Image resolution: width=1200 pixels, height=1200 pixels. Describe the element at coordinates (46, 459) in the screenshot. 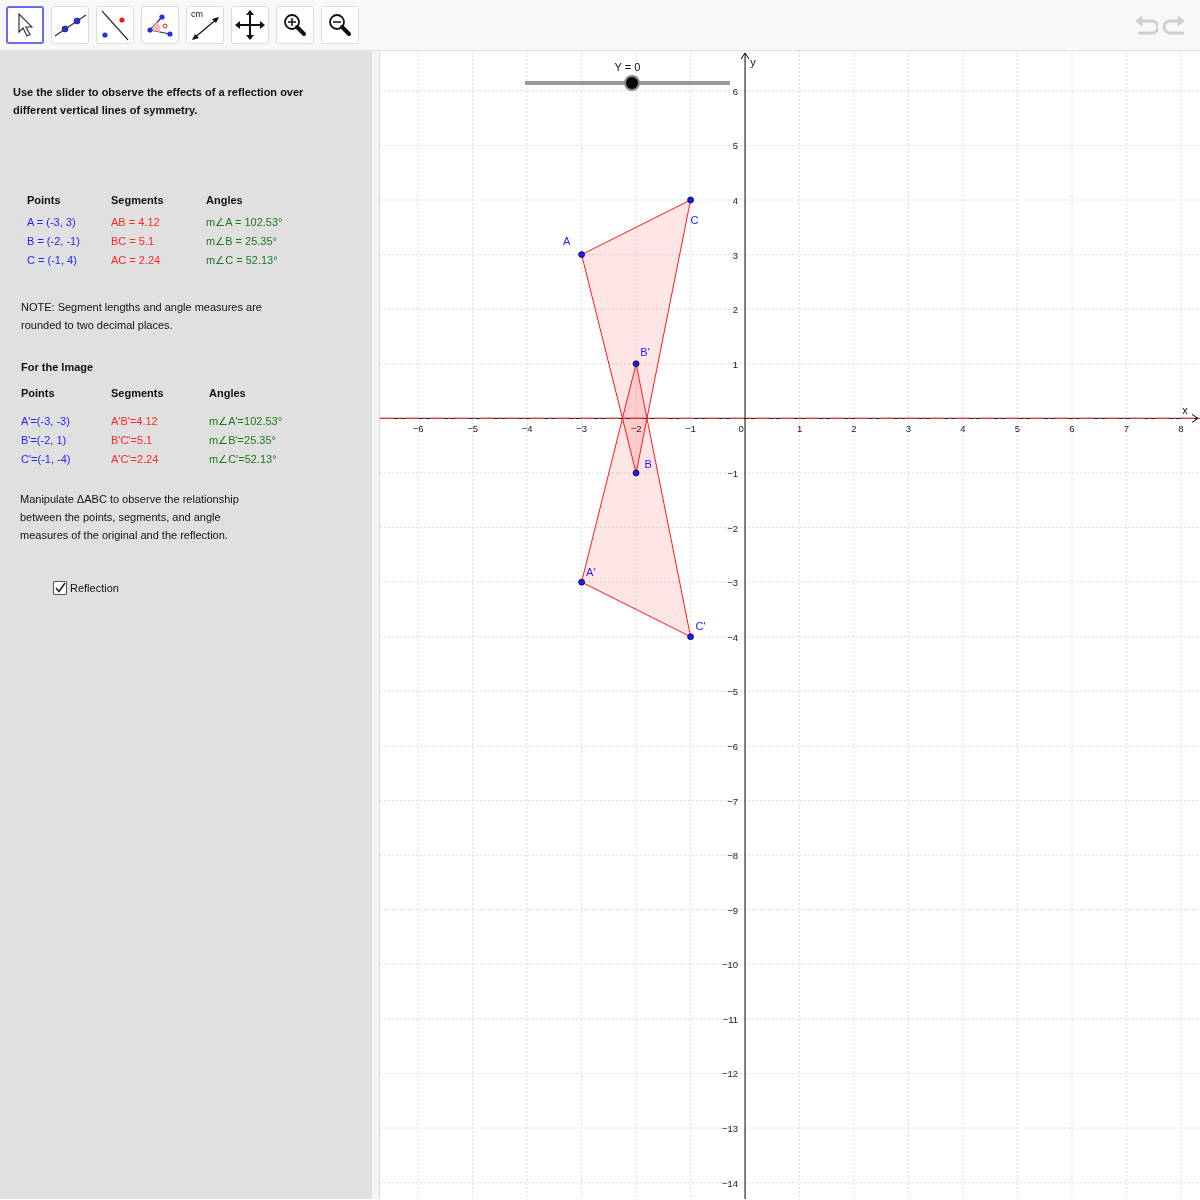

I see `point-coordinates: C'=(-1, -4)` at that location.